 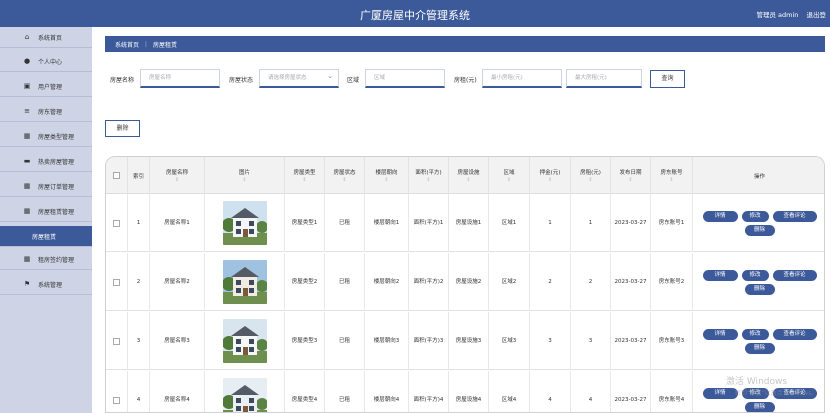 I want to click on row-checkbox-cell, so click(x=117, y=282).